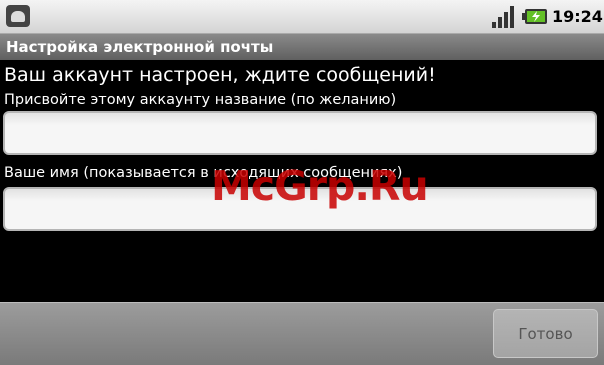  I want to click on battery-charging-icon, so click(534, 16).